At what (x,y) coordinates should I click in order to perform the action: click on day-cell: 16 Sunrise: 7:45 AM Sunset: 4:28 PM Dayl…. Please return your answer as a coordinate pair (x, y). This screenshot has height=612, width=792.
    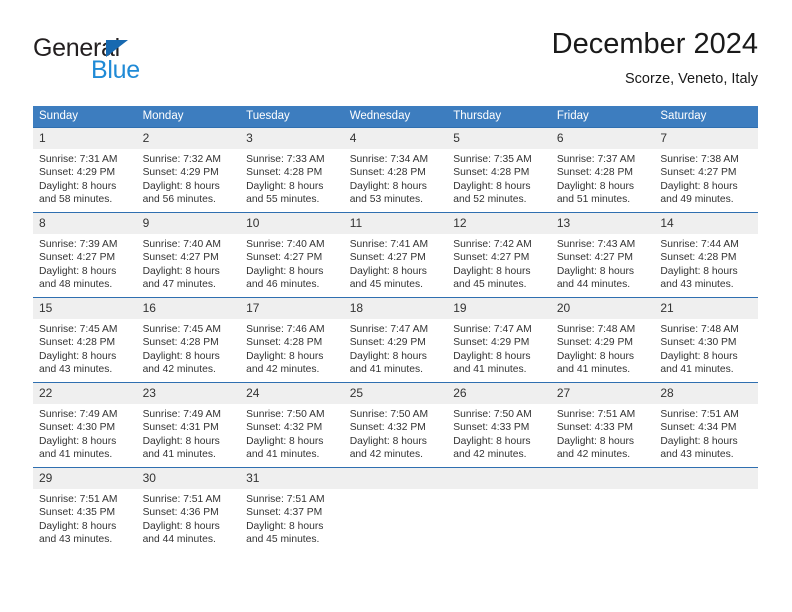
    Looking at the image, I should click on (188, 340).